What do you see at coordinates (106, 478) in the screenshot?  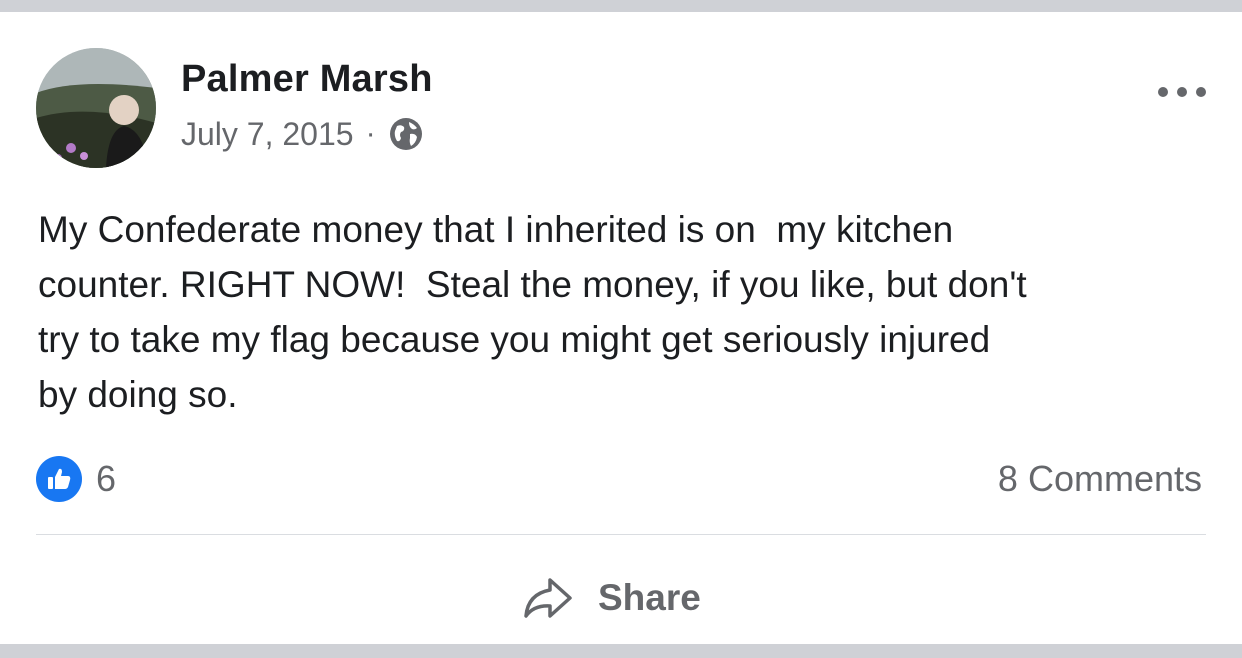 I see `reaction-count: 6` at bounding box center [106, 478].